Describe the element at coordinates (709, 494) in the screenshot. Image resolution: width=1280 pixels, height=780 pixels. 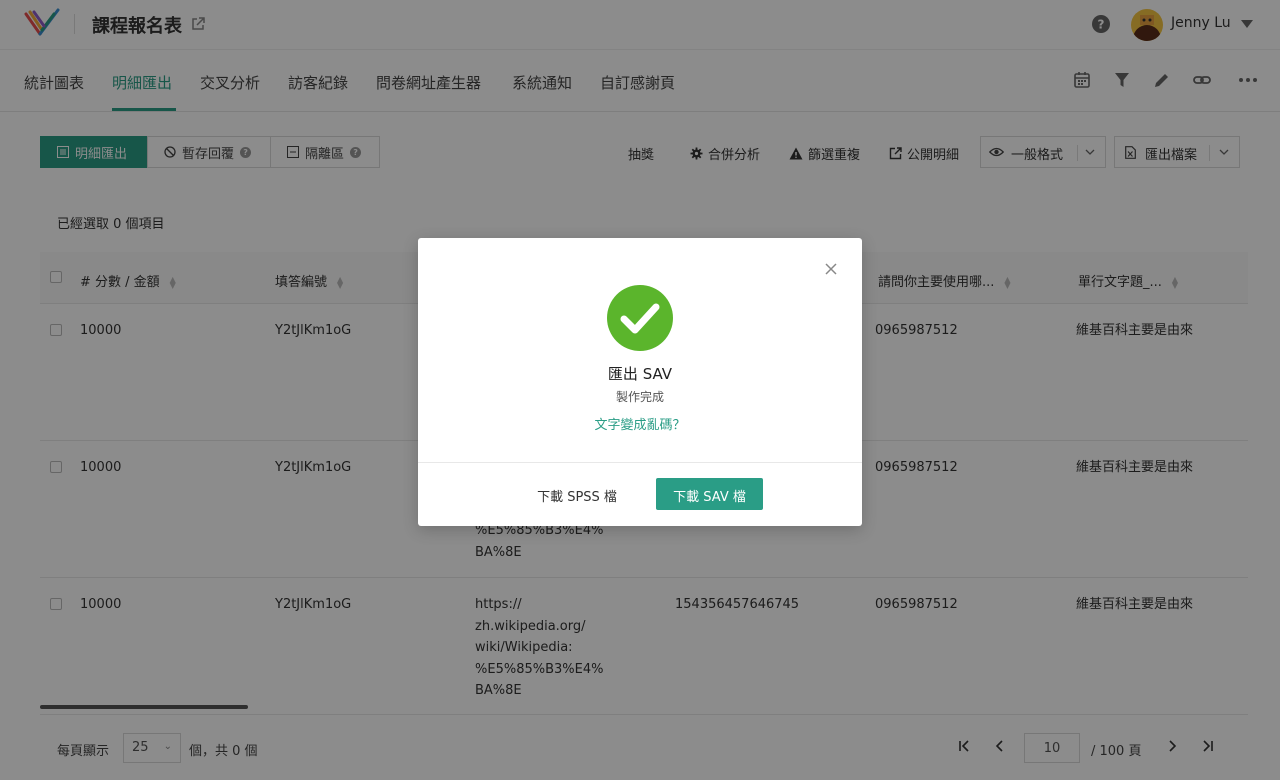
I see `download-sav-button: 下載 SAV 檔` at that location.